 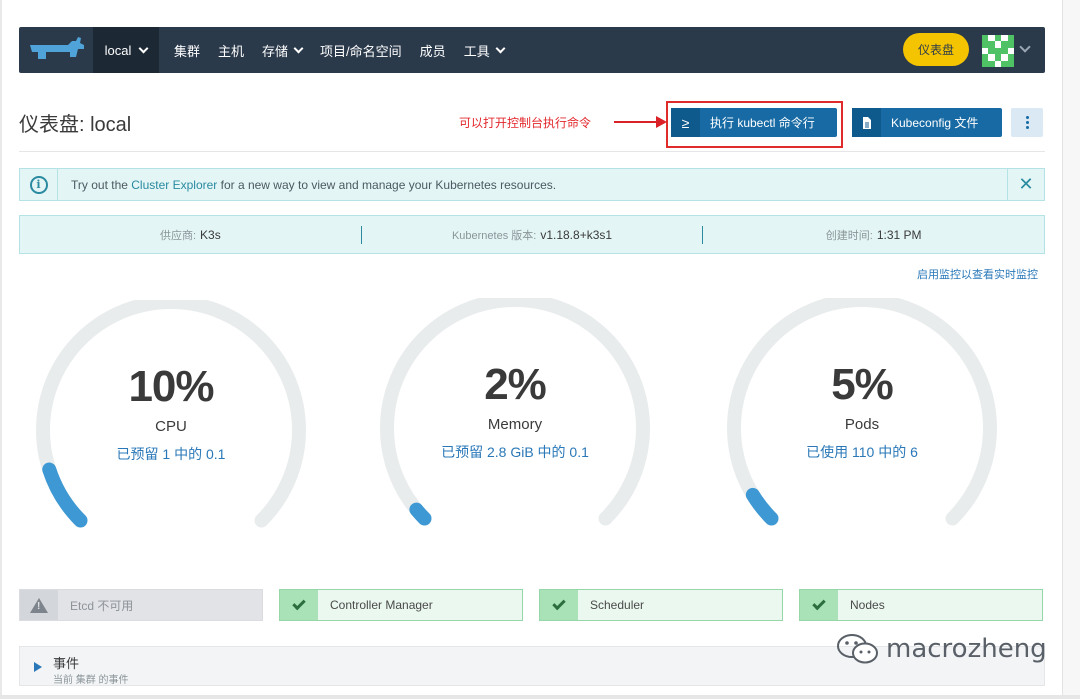 I want to click on user-avatar, so click(x=998, y=51).